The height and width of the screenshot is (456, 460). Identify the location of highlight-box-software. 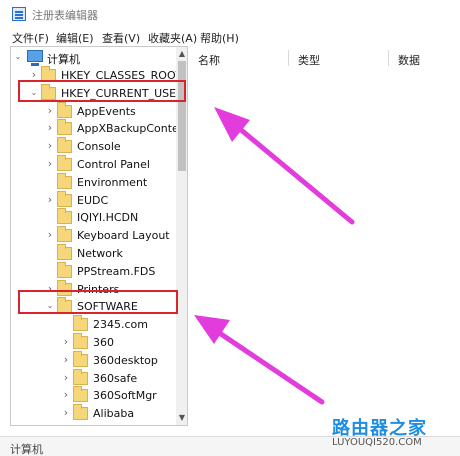
(98, 302).